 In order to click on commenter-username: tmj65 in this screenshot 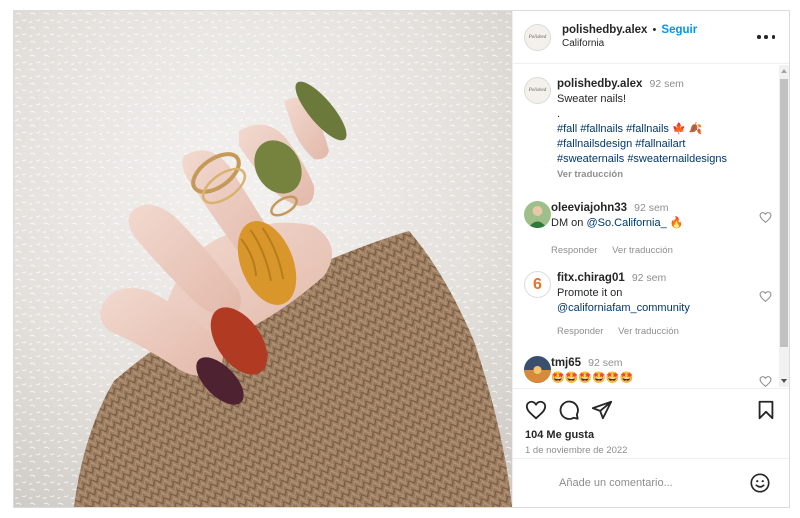, I will do `click(566, 363)`.